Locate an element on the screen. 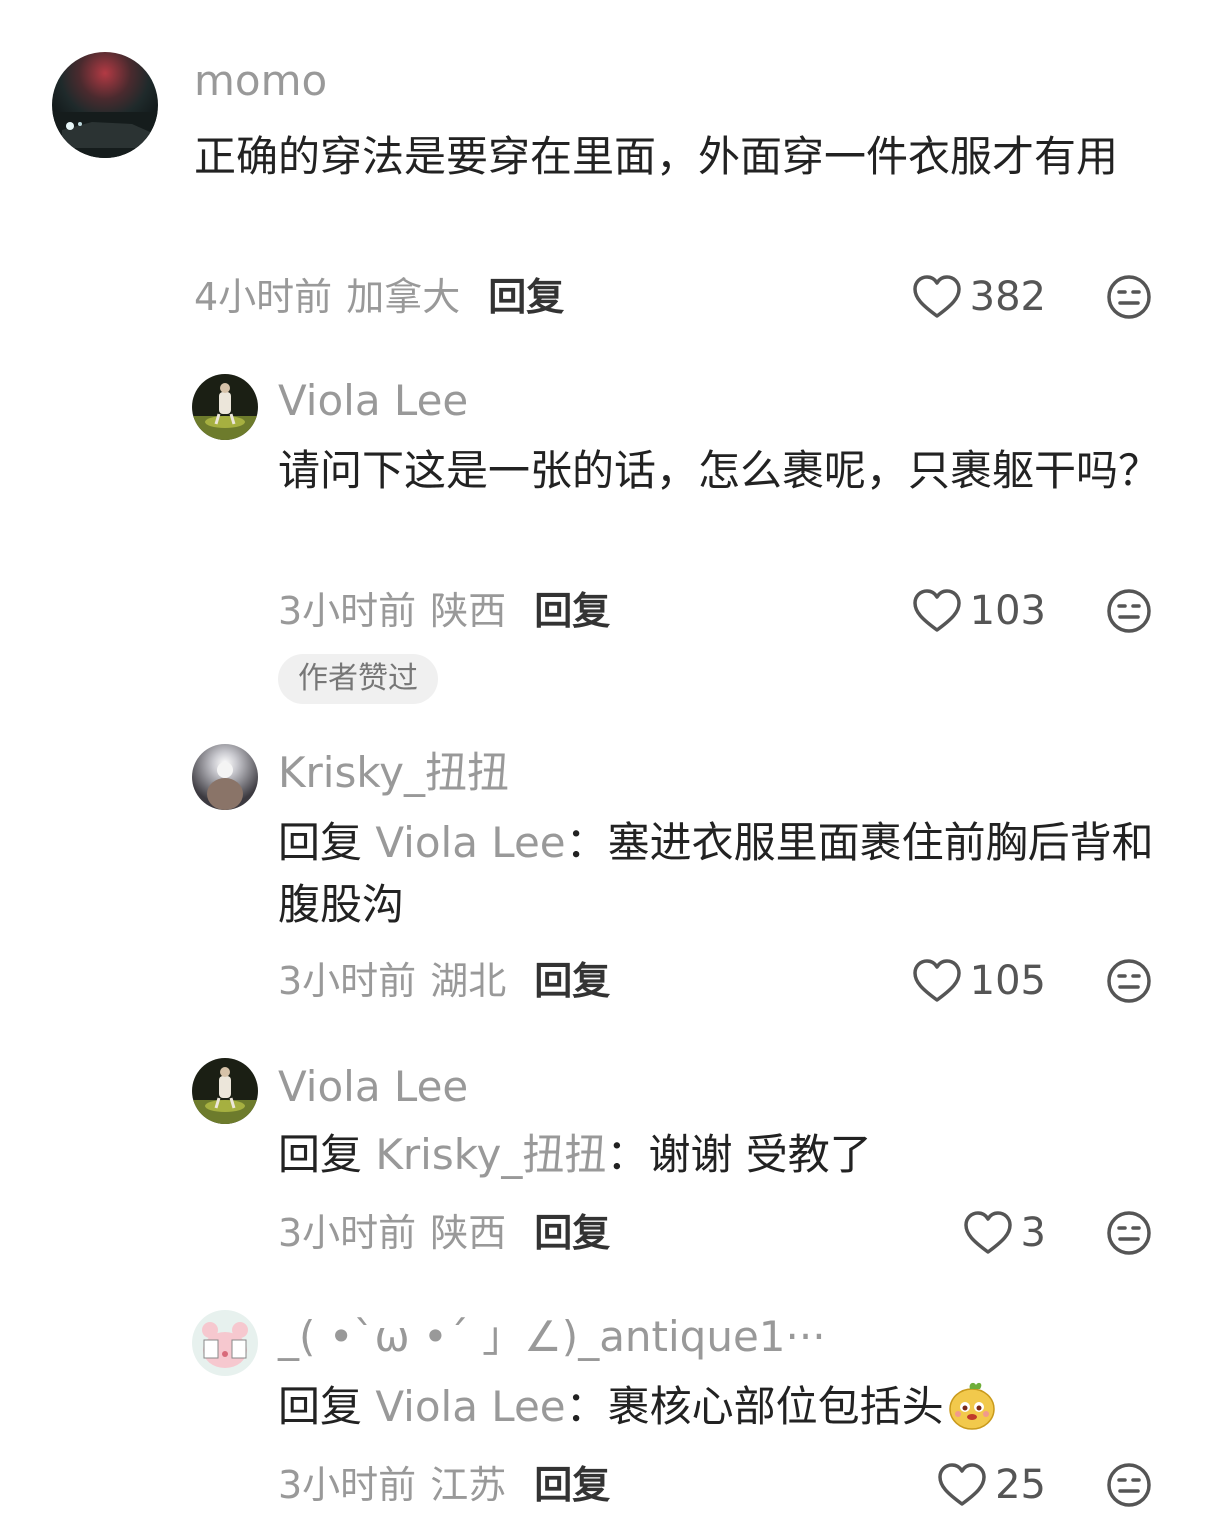 Image resolution: width=1224 pixels, height=1534 pixels. like-count: 25 is located at coordinates (1020, 1485).